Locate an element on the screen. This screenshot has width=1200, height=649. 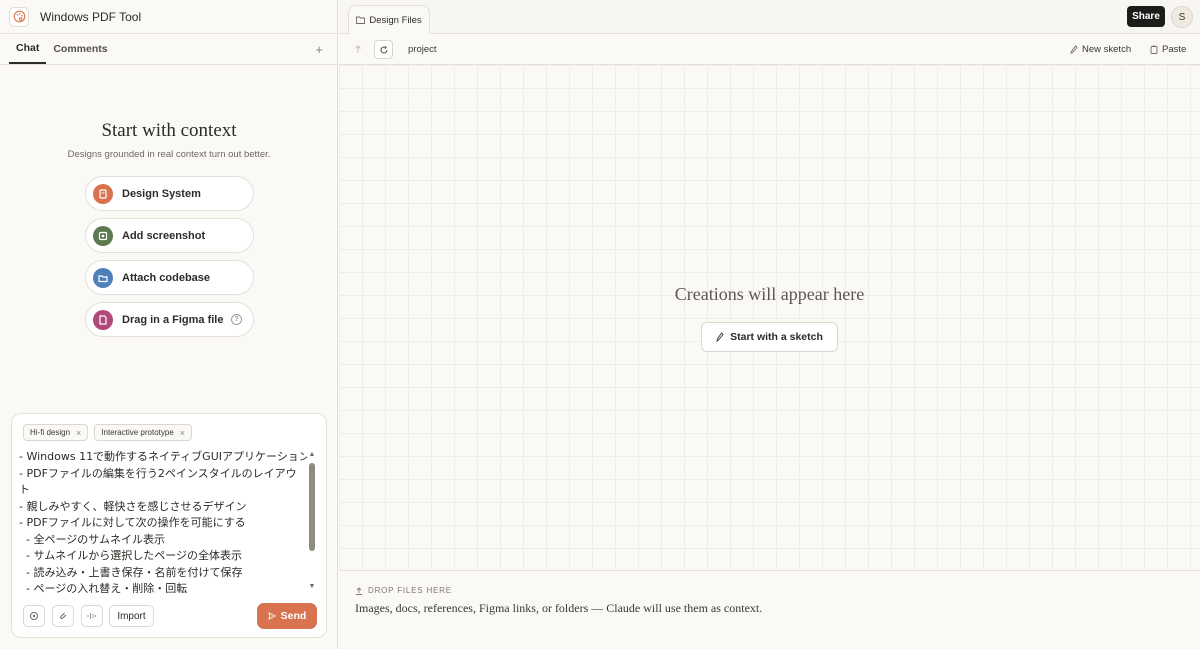
add-tab-button: + is located at coordinates (319, 49).